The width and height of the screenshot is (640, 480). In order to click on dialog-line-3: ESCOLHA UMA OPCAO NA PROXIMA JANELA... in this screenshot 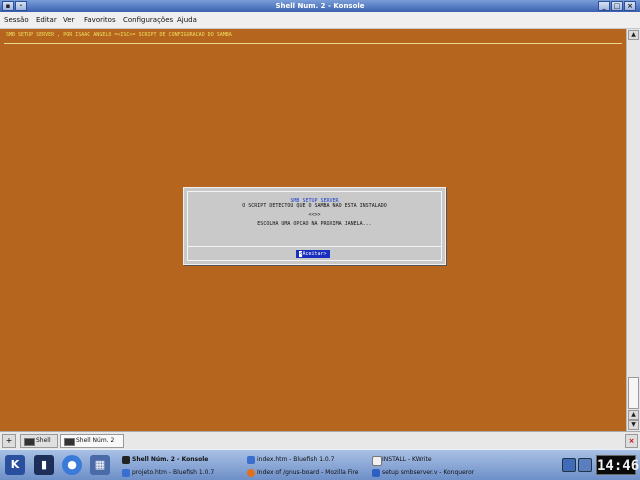, I will do `click(314, 224)`.